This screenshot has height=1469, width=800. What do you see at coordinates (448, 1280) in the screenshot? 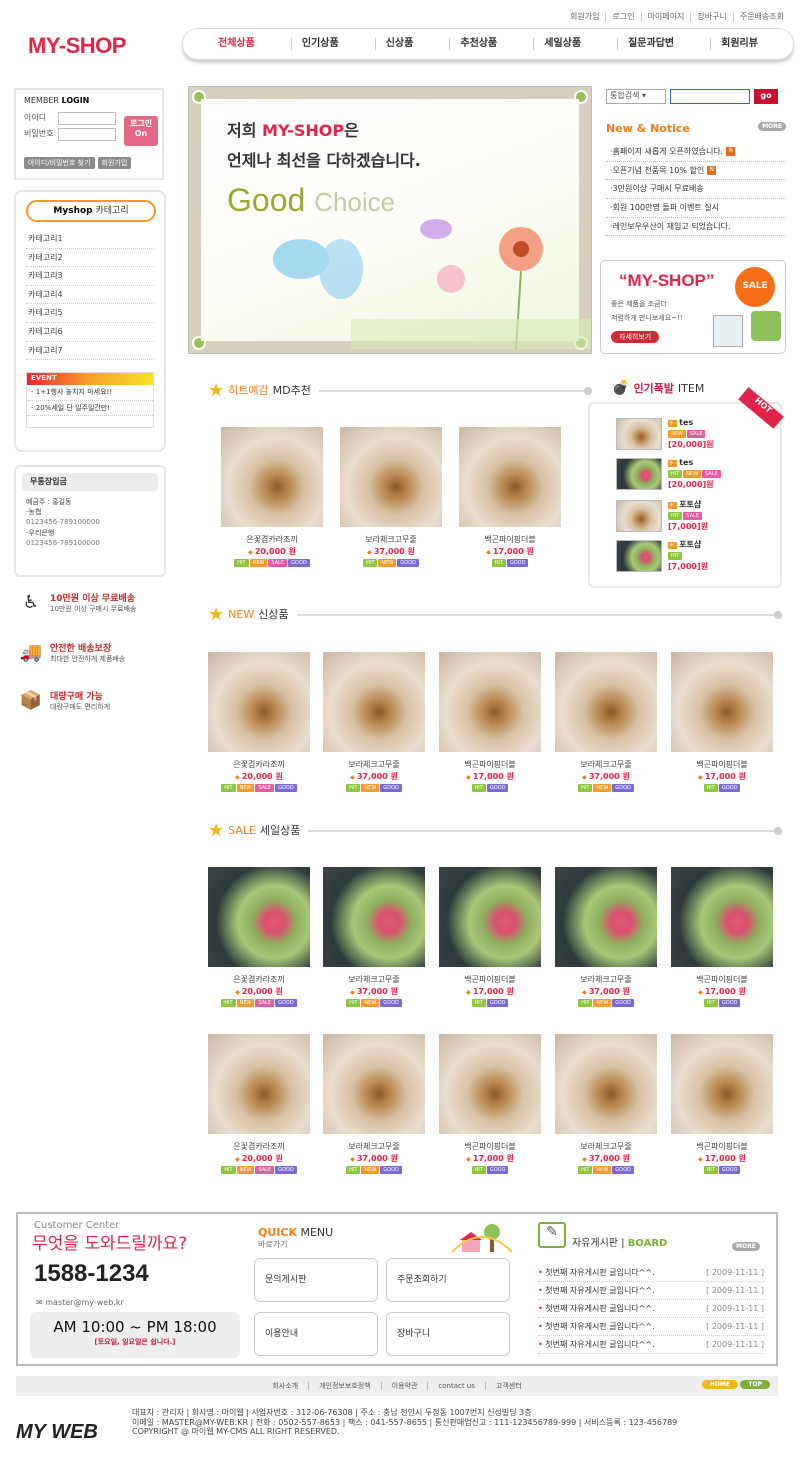
I see `quick-order-lookup-button: 주문조회하기` at bounding box center [448, 1280].